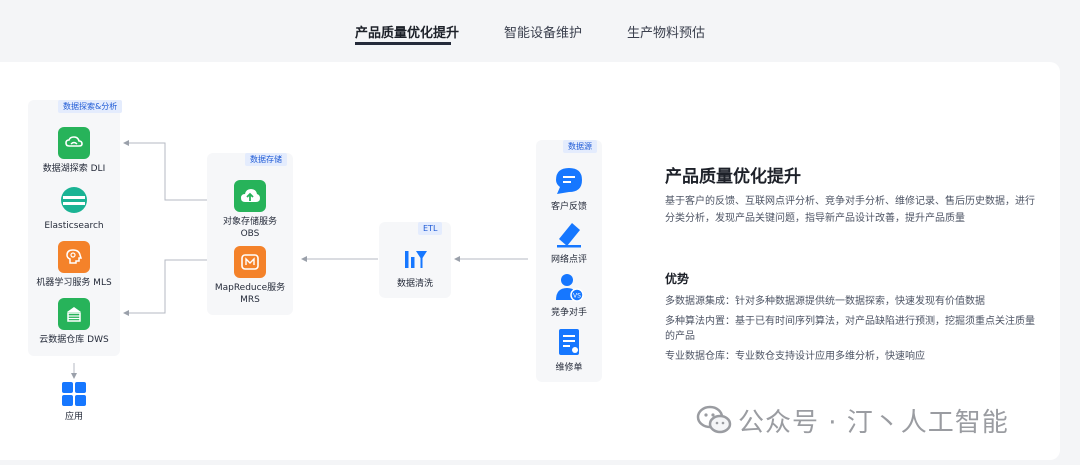  I want to click on advantage-item: 多种算法内置：基于已有时间序列算法，对产品缺陷进行预测，挖掘须重点关注质量的产品, so click(850, 329).